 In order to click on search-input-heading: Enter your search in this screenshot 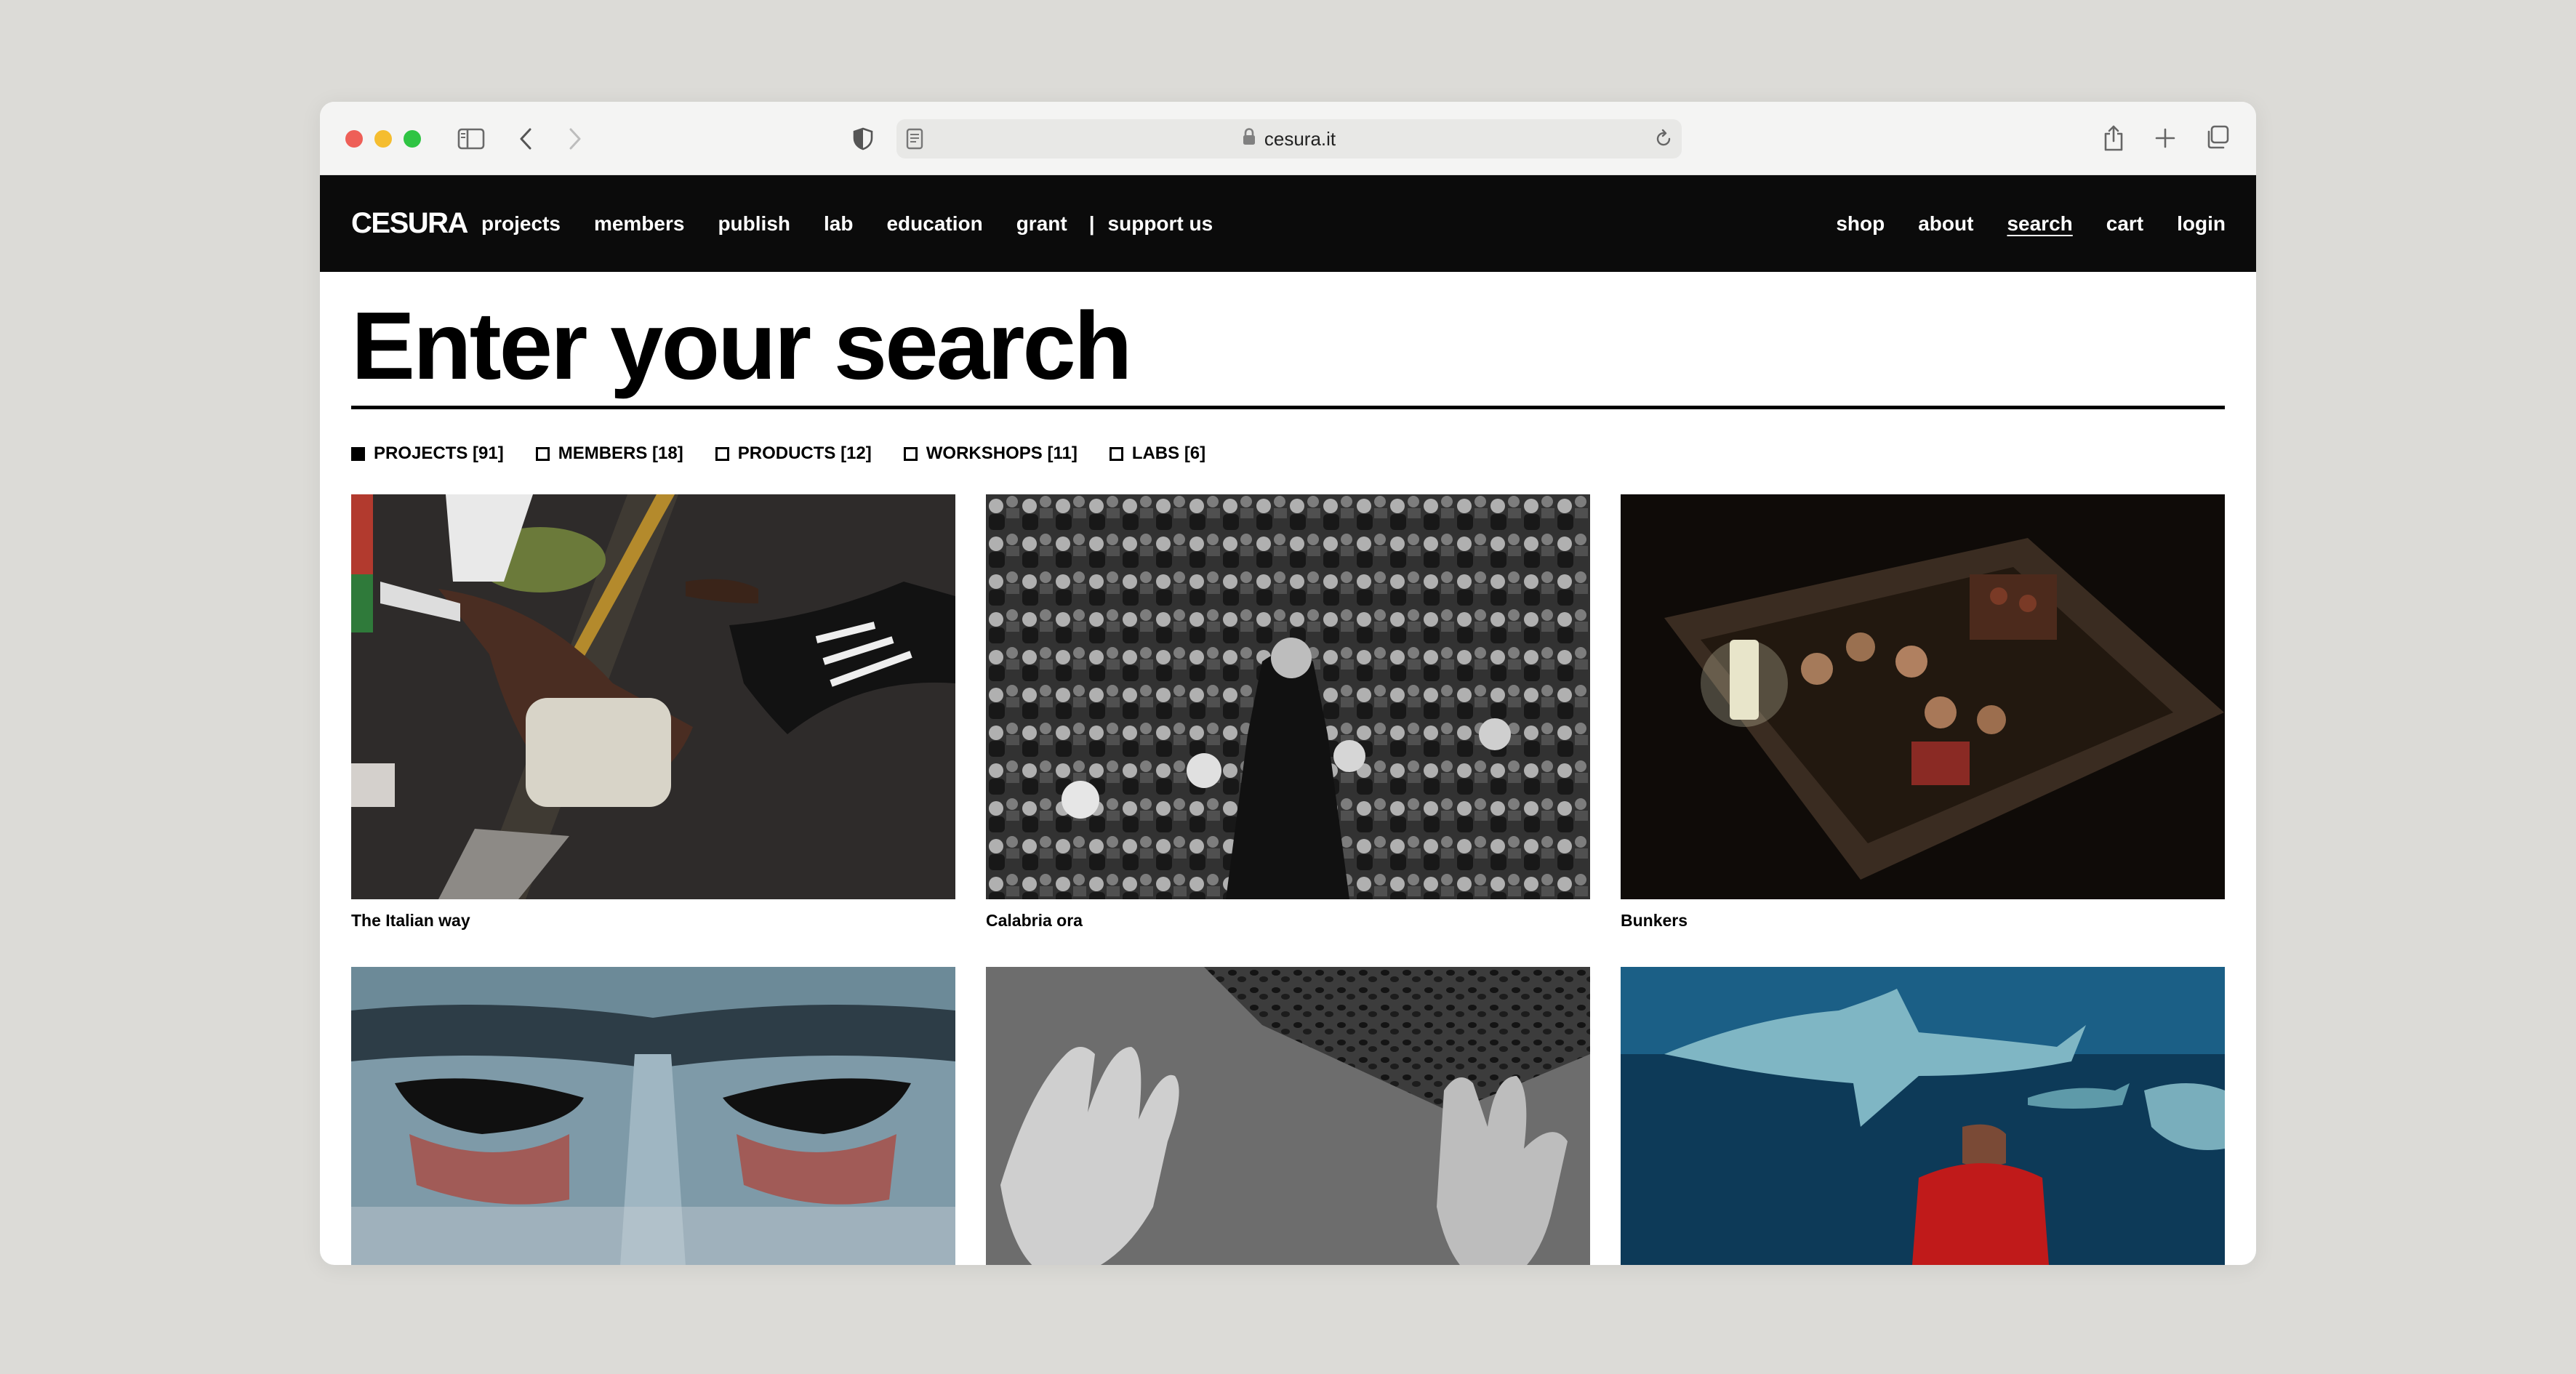, I will do `click(741, 346)`.